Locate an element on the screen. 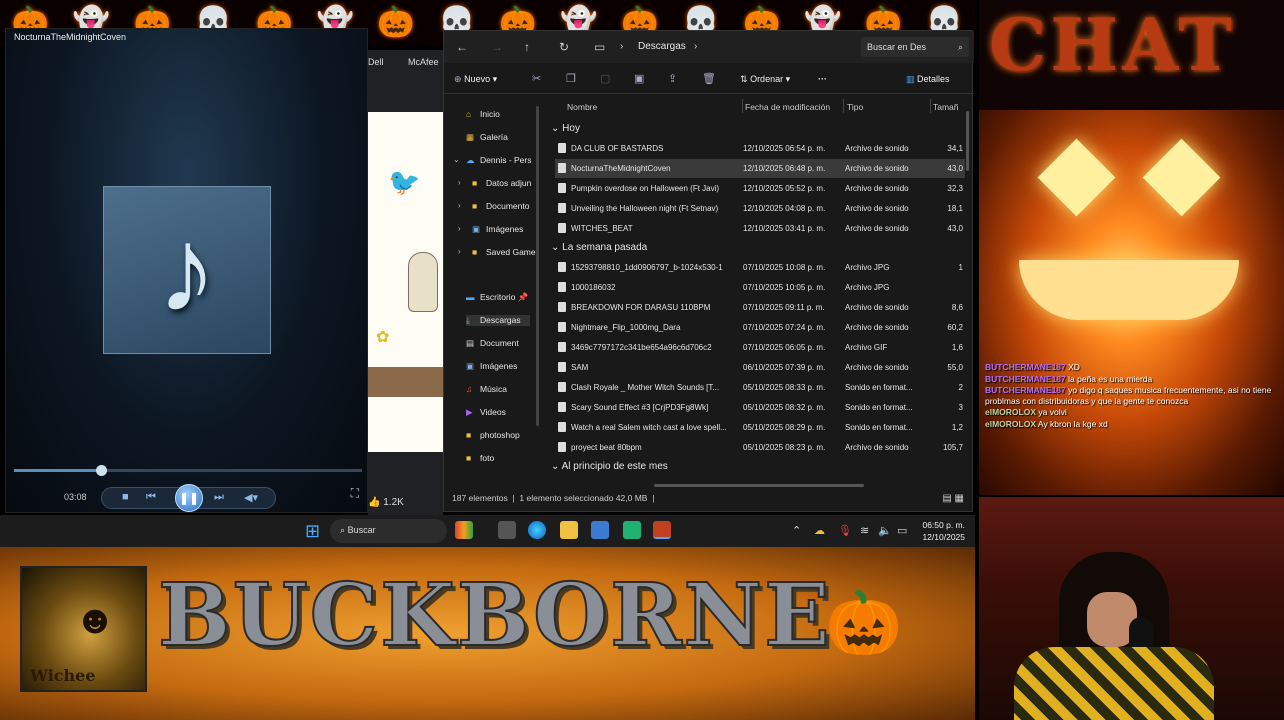  volume-icon: ◀▾ is located at coordinates (251, 497).